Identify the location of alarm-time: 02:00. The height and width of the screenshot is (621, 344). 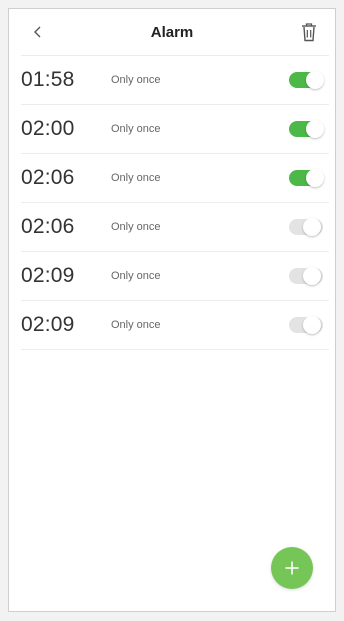
(48, 128).